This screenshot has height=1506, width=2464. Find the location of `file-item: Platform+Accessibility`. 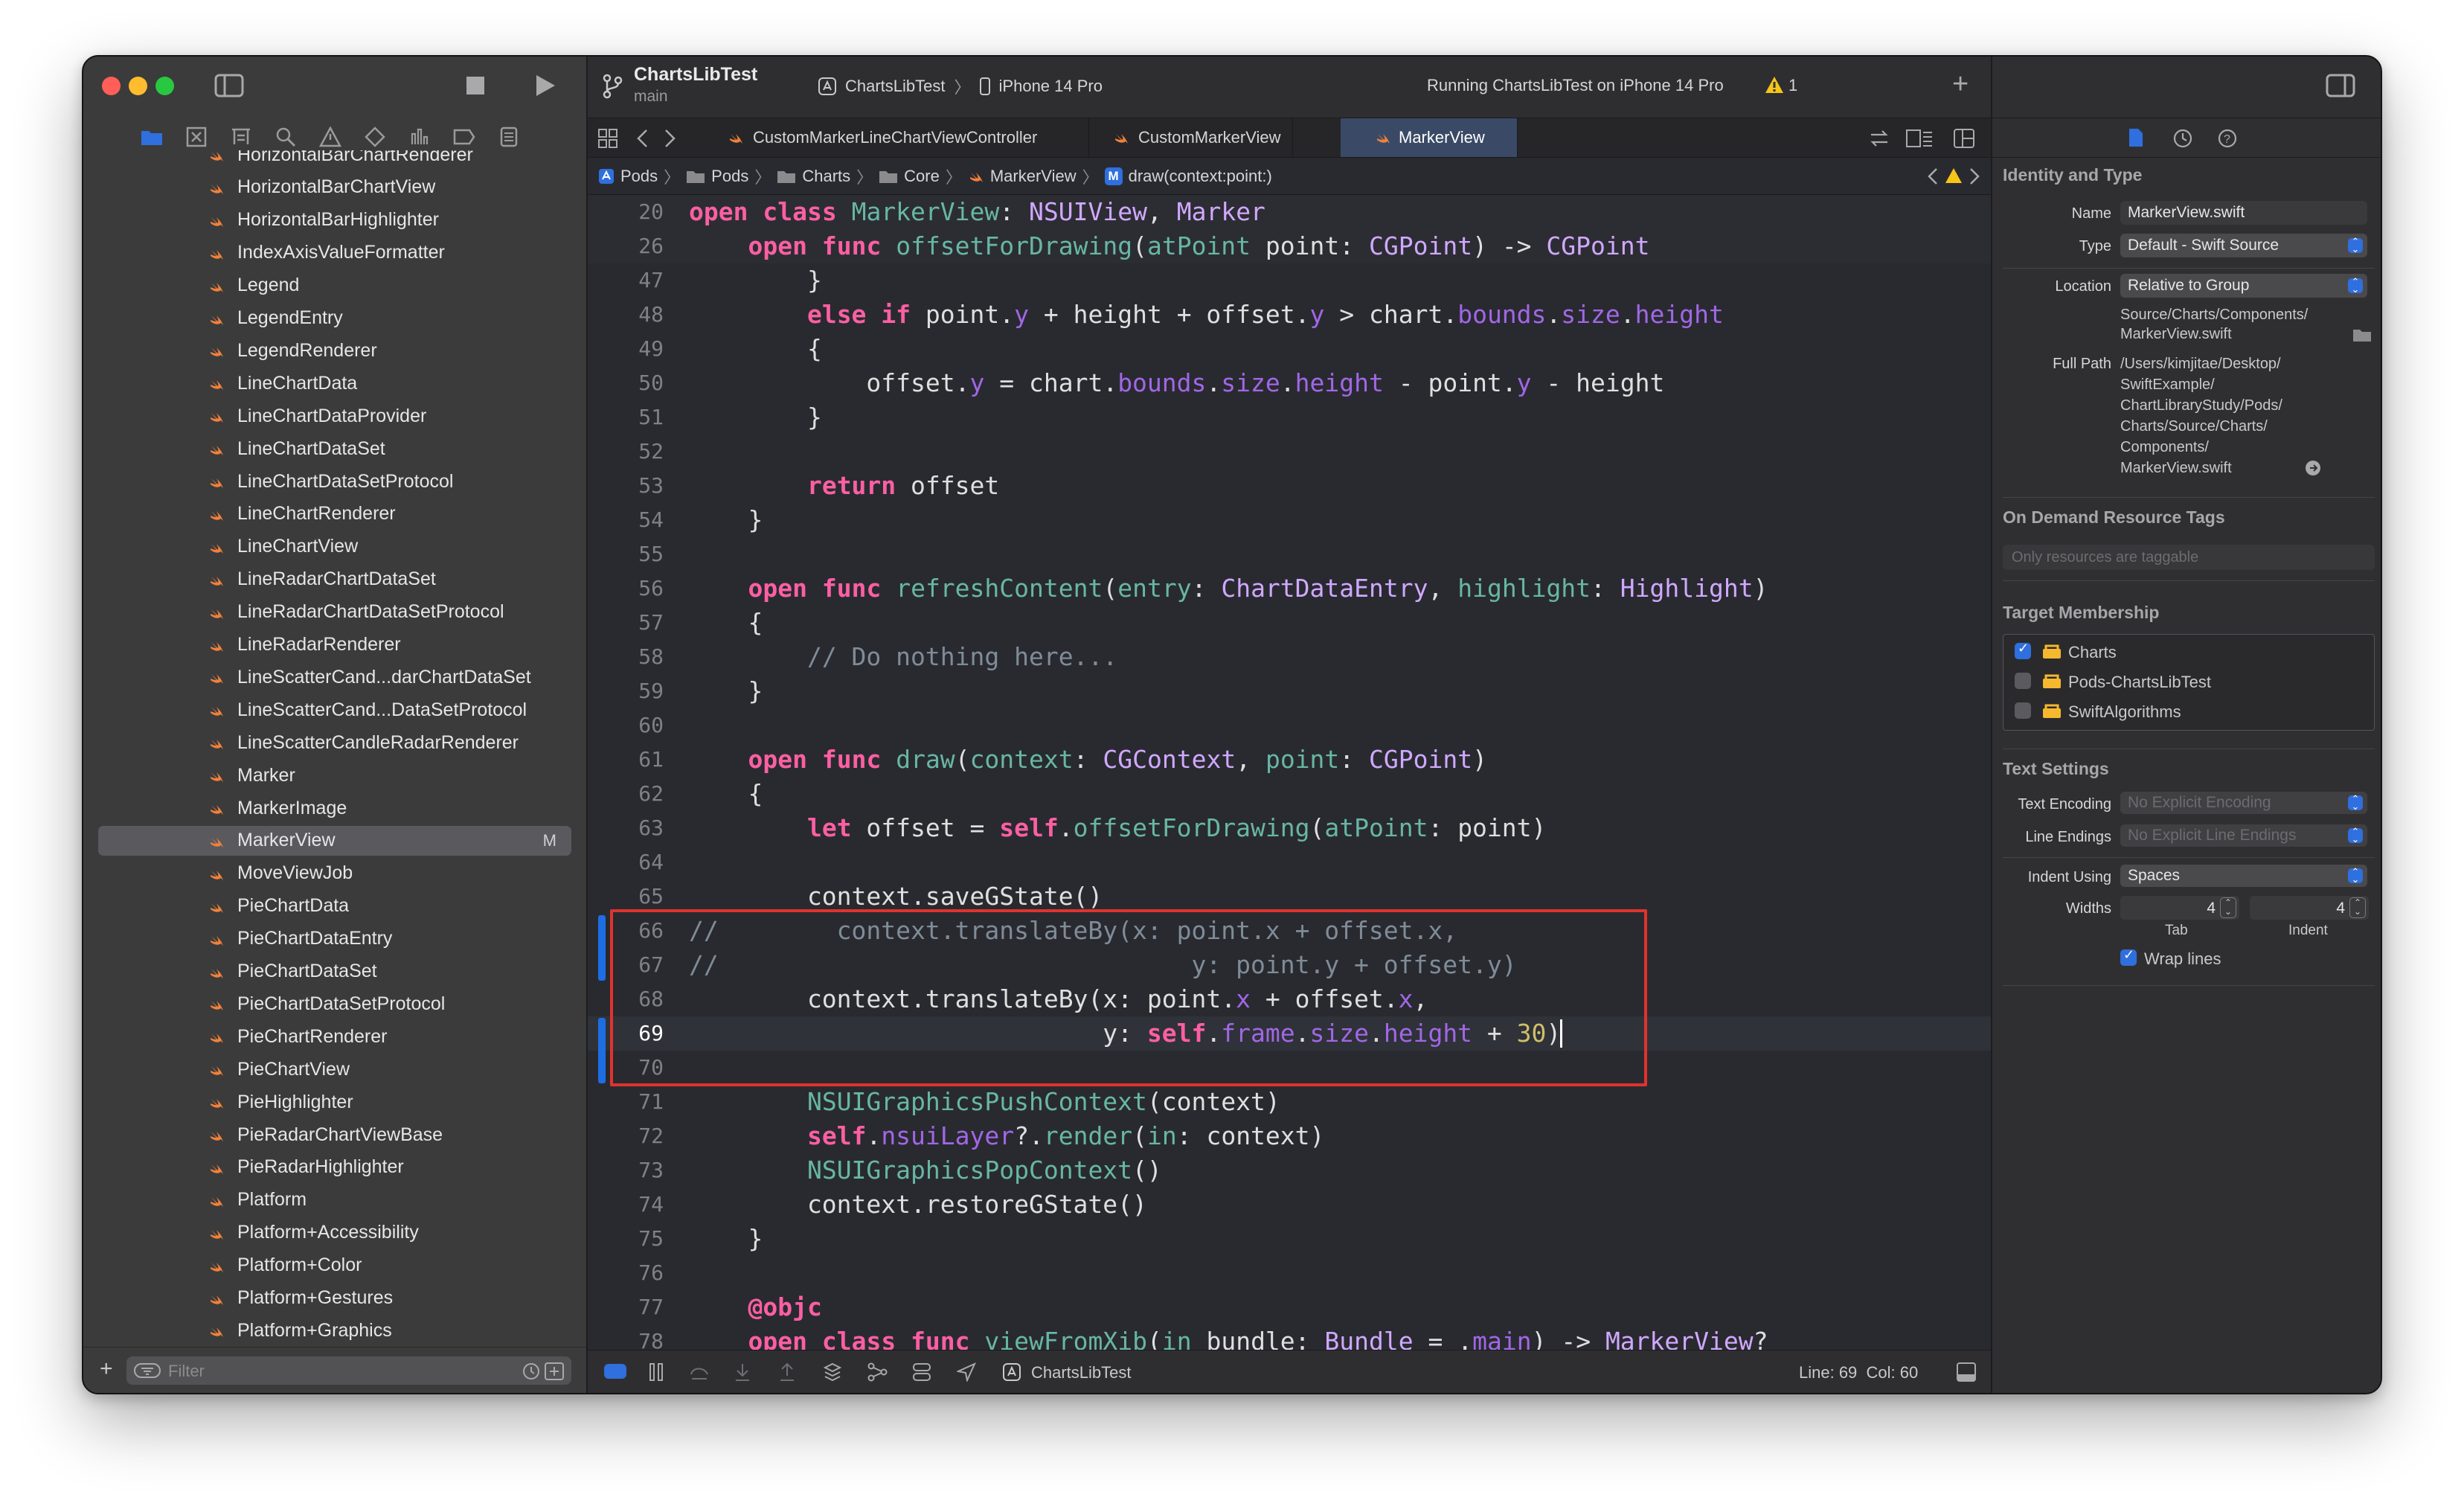

file-item: Platform+Accessibility is located at coordinates (334, 1233).